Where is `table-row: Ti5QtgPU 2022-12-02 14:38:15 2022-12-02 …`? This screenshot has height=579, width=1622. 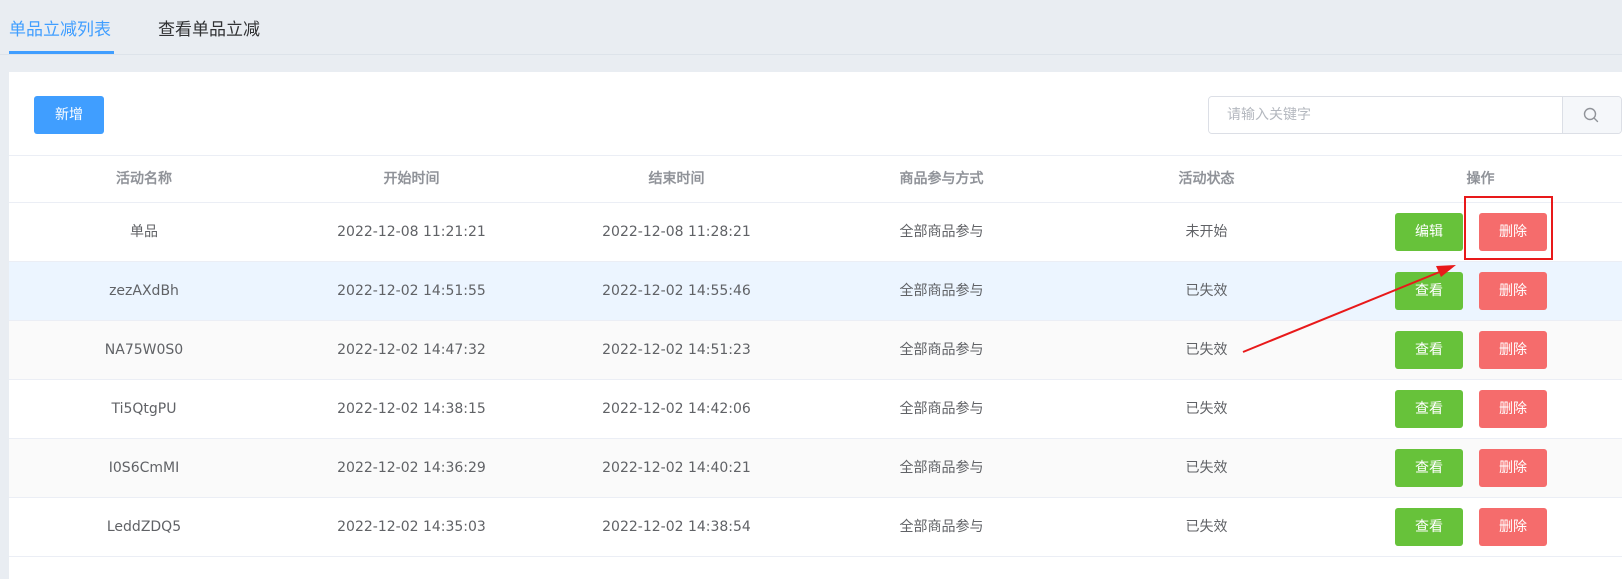 table-row: Ti5QtgPU 2022-12-02 14:38:15 2022-12-02 … is located at coordinates (815, 409).